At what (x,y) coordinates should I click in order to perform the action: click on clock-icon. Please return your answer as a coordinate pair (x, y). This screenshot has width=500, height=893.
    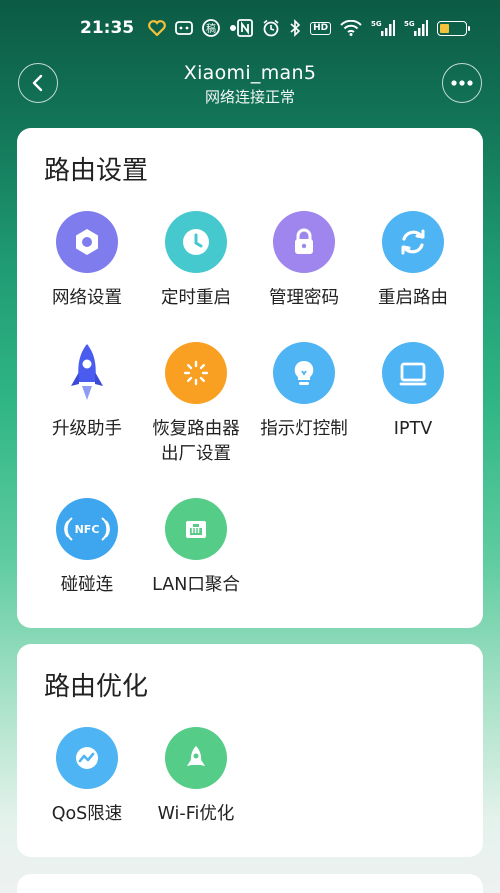
    Looking at the image, I should click on (196, 242).